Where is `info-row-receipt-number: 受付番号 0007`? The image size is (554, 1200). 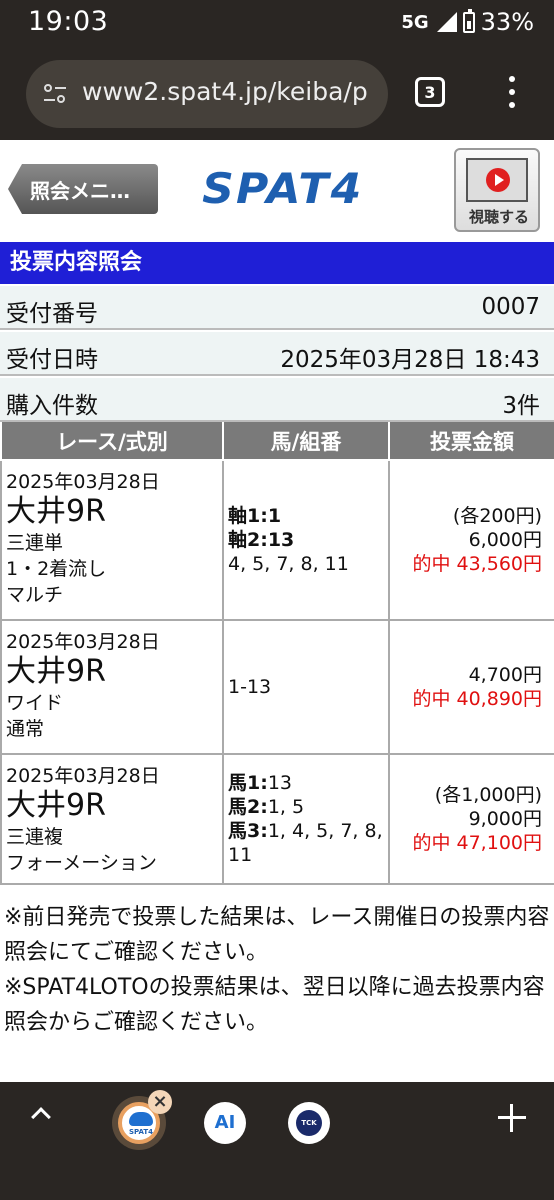
info-row-receipt-number: 受付番号 0007 is located at coordinates (277, 308).